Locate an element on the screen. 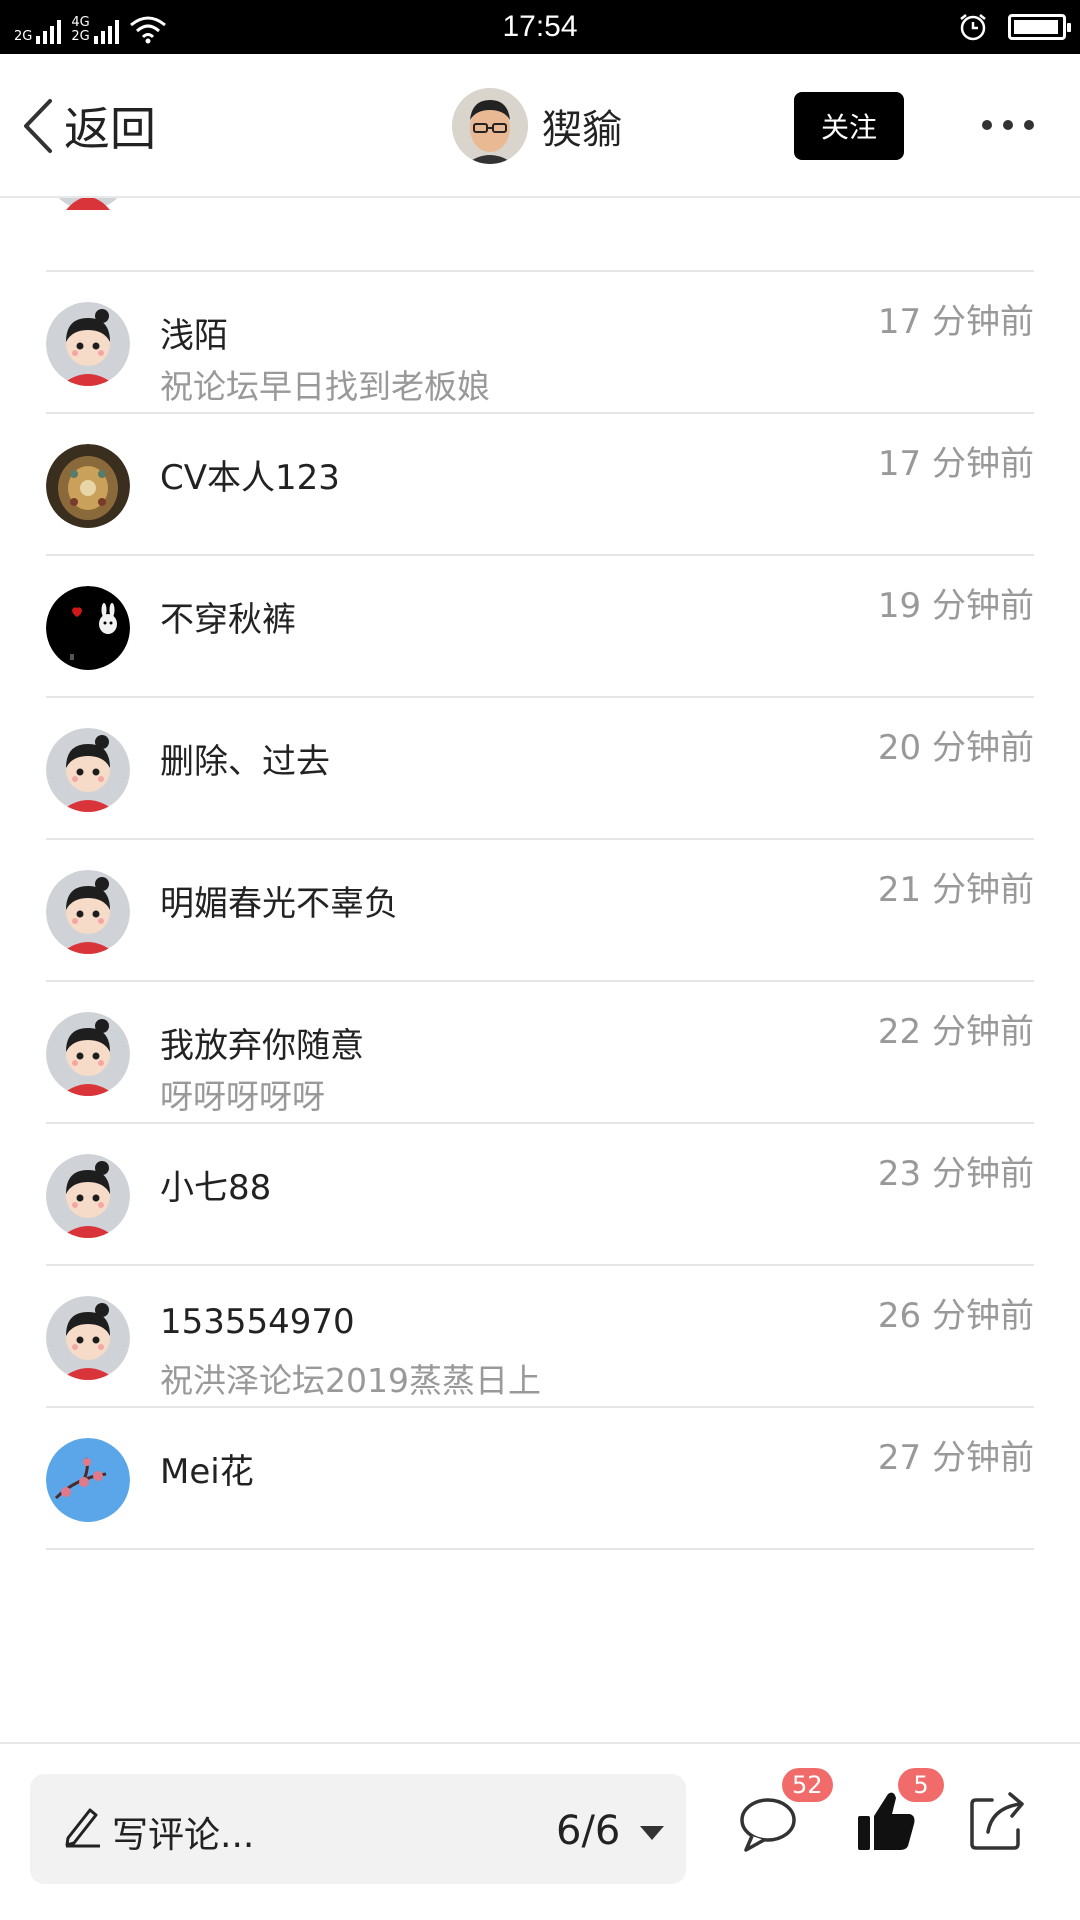 The width and height of the screenshot is (1080, 1920). more-dots-icon is located at coordinates (1008, 125).